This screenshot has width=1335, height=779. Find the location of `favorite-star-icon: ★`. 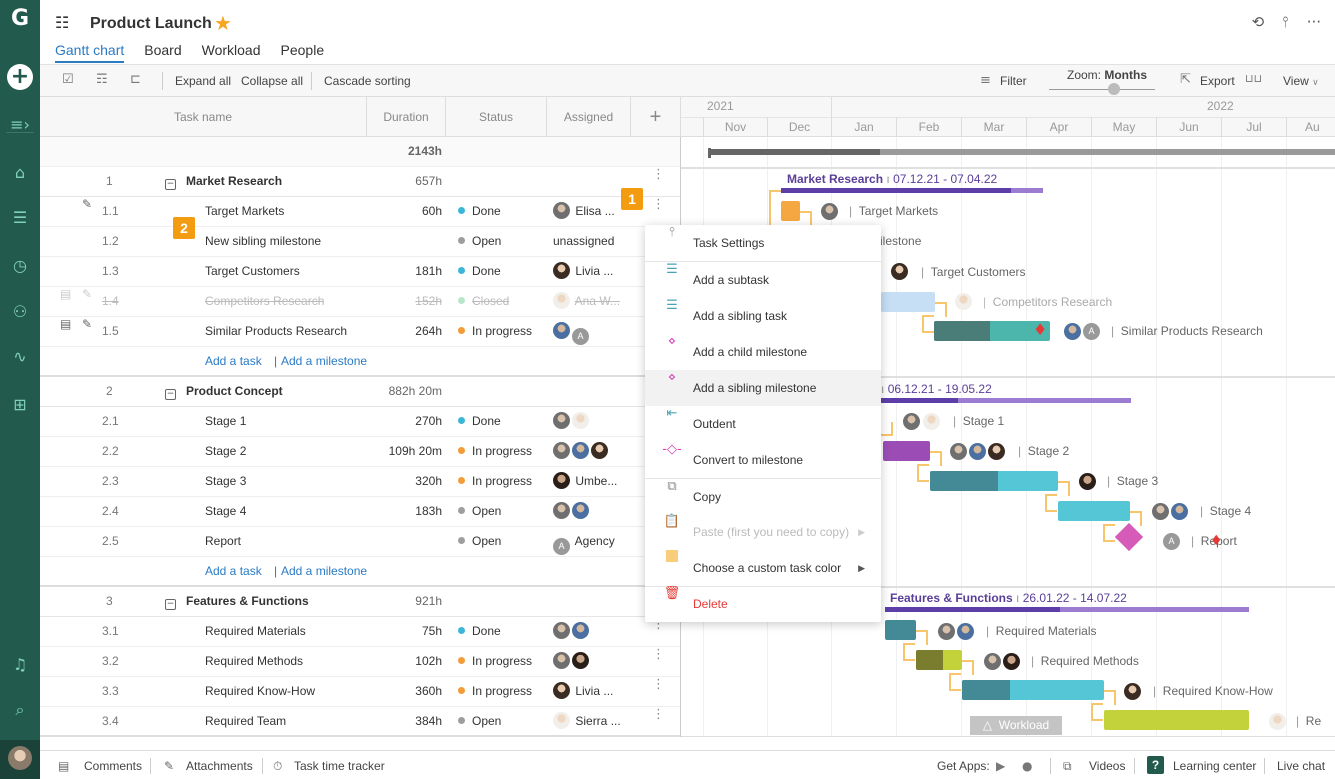

favorite-star-icon: ★ is located at coordinates (223, 23).